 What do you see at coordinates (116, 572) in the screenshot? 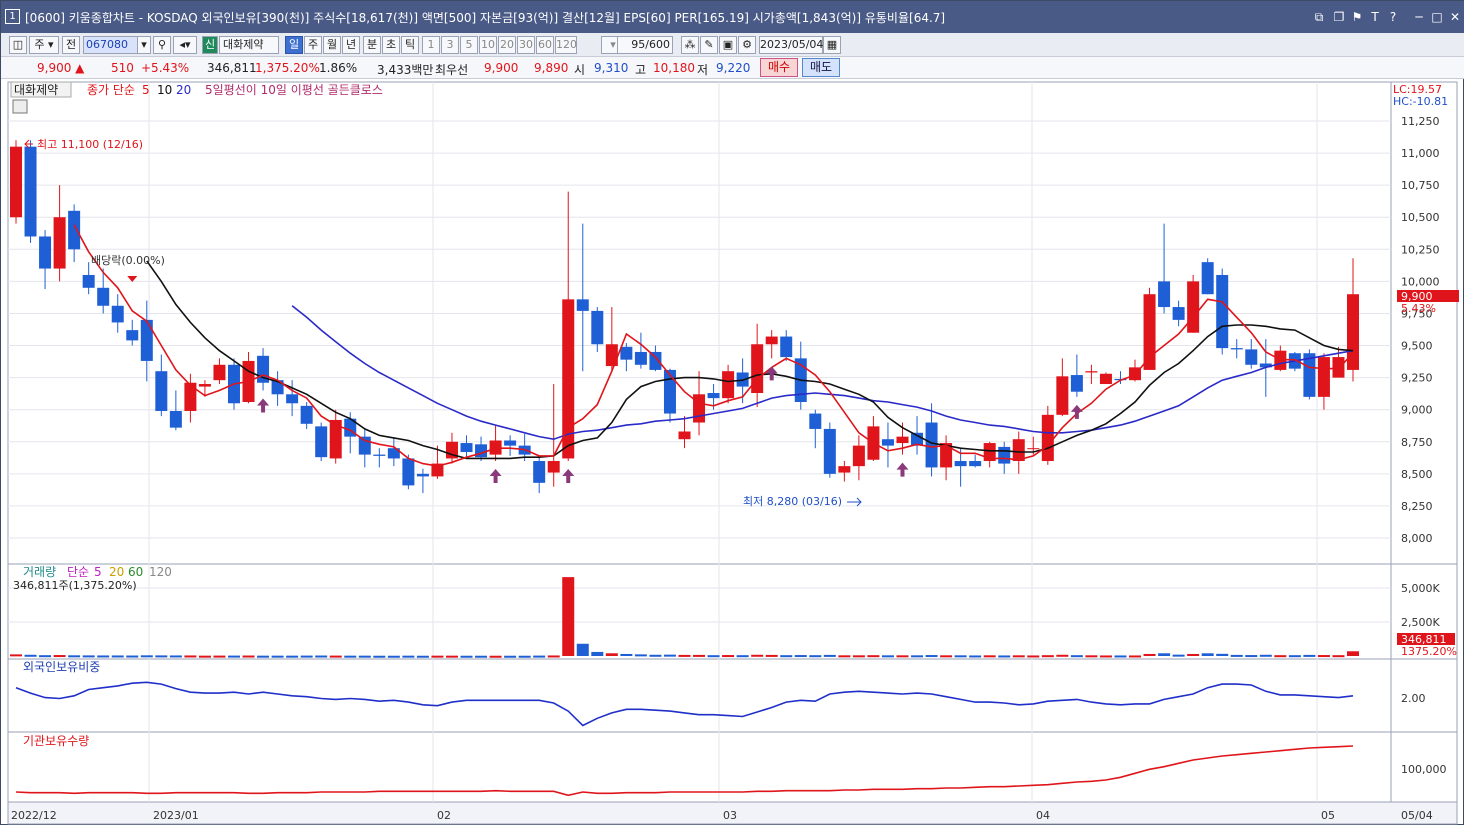
I see `volume-ma-20: 20` at bounding box center [116, 572].